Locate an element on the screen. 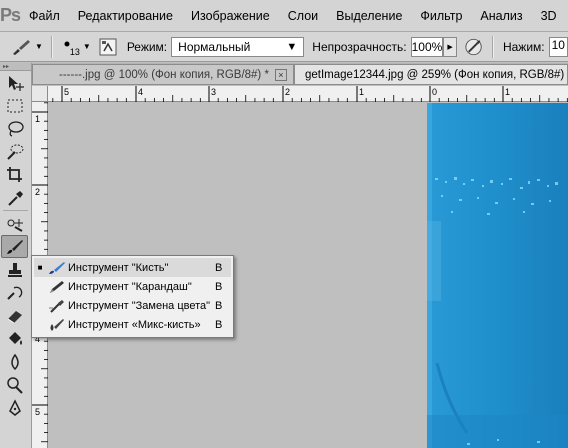 This screenshot has width=568, height=448. flyout-item-label: Инструмент "Карандаш" is located at coordinates (130, 286).